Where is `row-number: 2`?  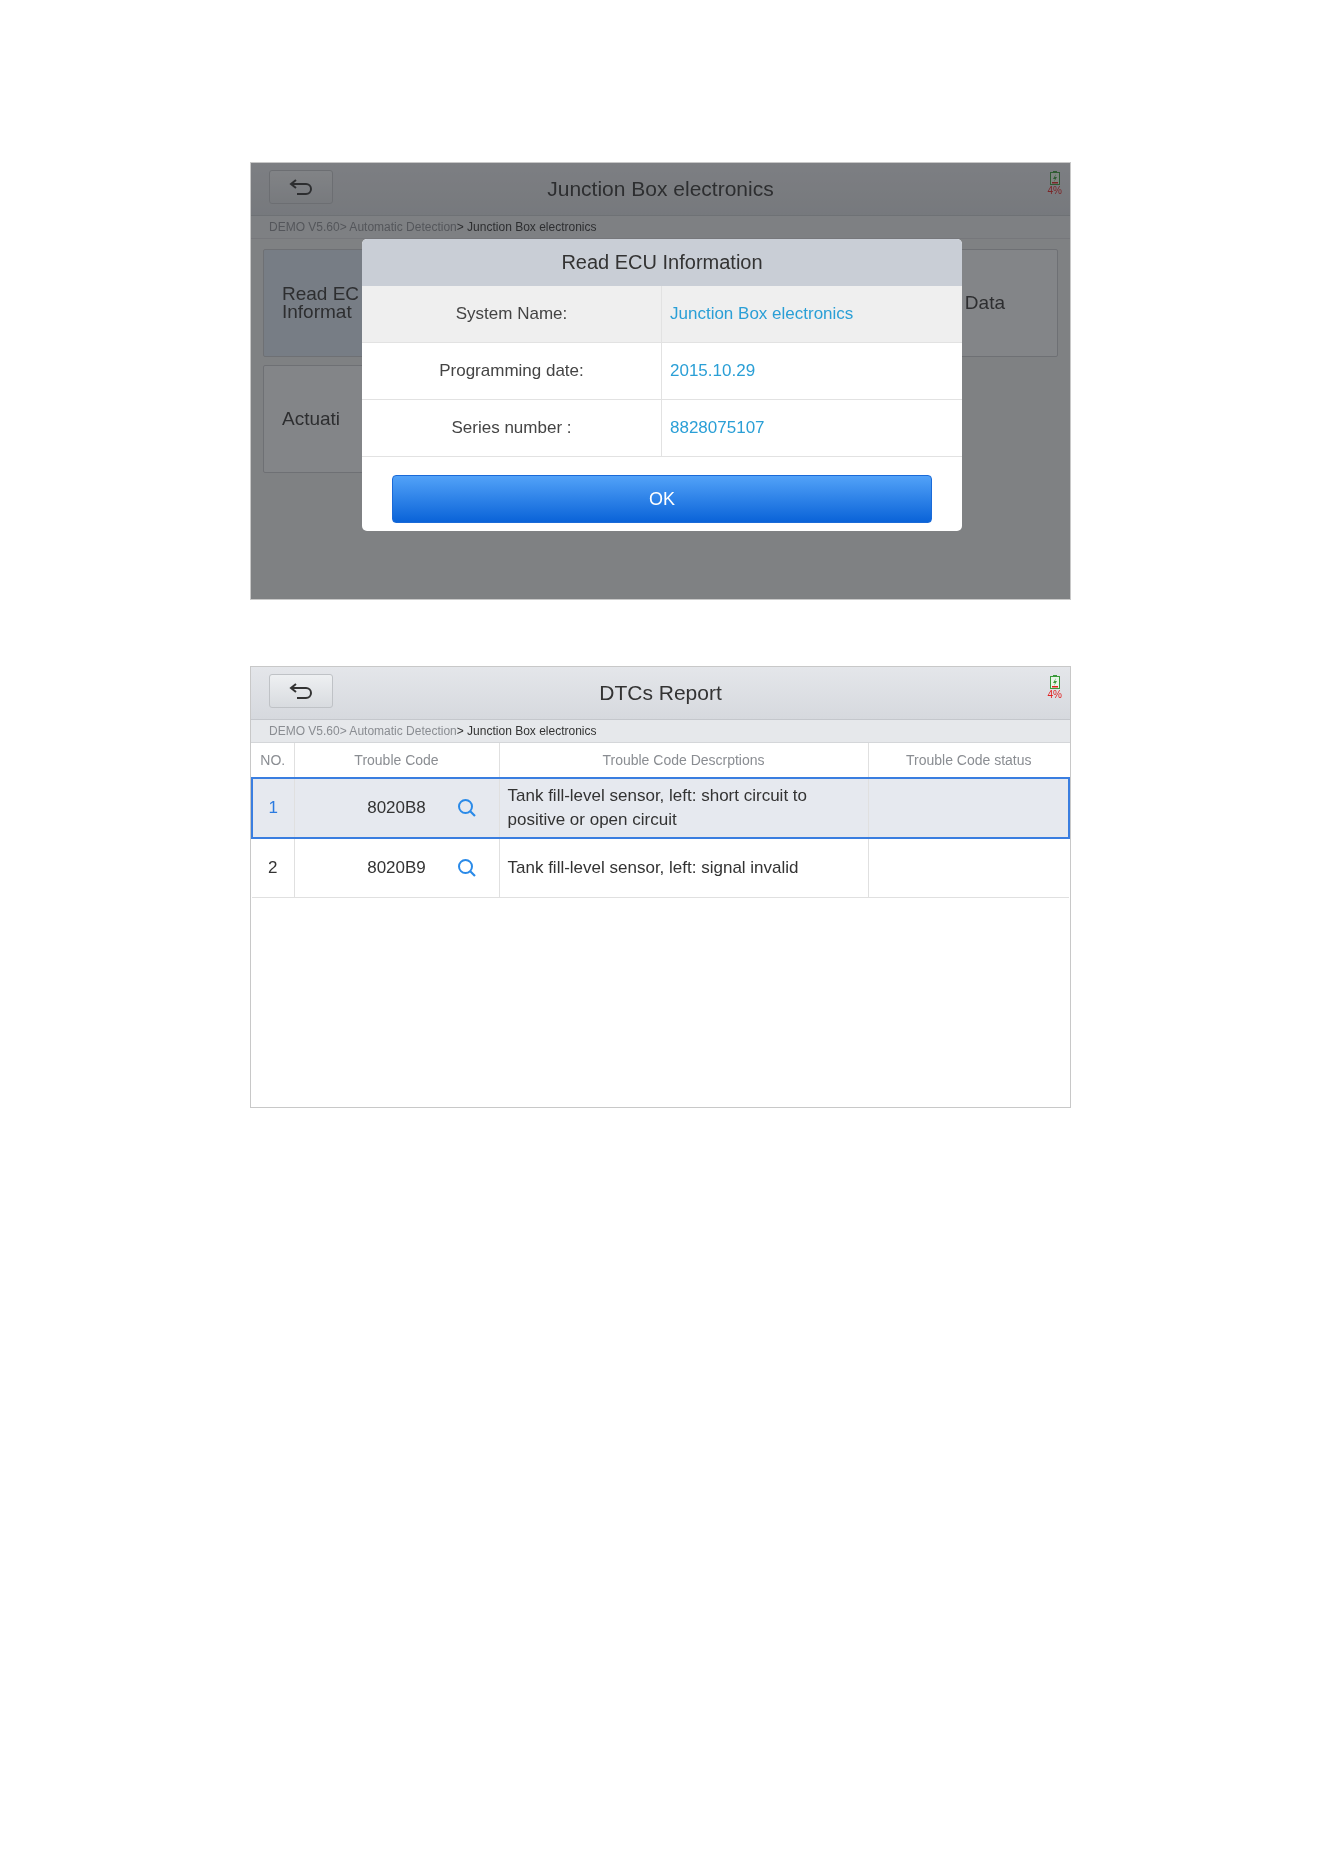 row-number: 2 is located at coordinates (273, 868).